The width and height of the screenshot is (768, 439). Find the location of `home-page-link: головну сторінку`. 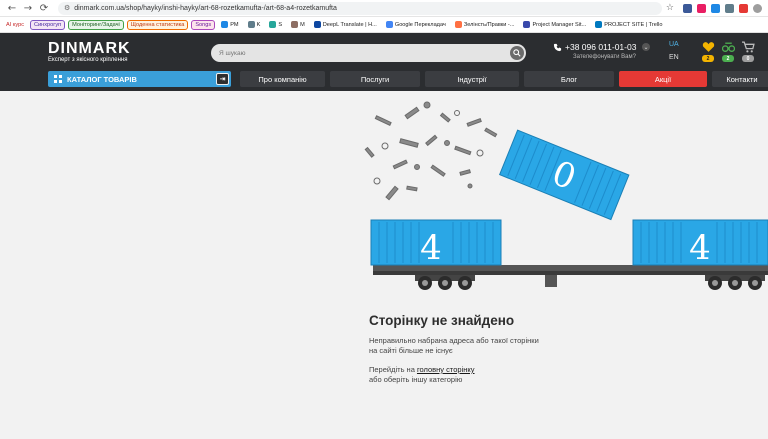

home-page-link: головну сторінку is located at coordinates (446, 369).